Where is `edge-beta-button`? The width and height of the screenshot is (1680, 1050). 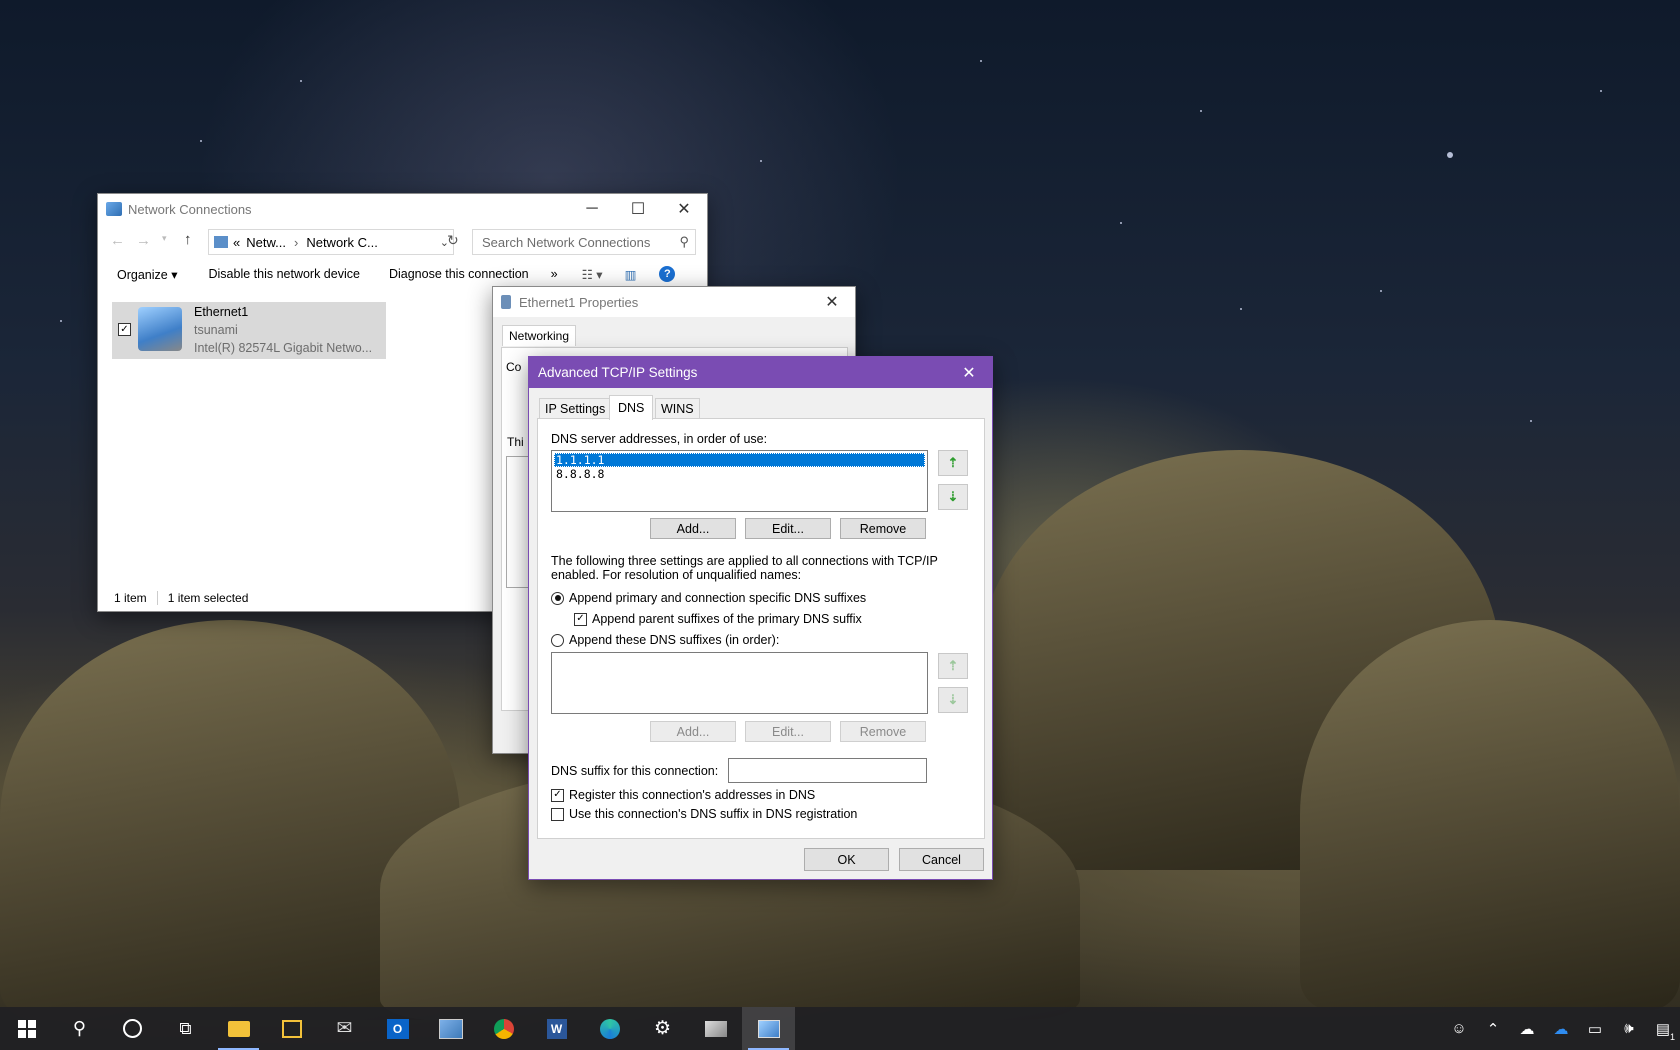 edge-beta-button is located at coordinates (609, 1028).